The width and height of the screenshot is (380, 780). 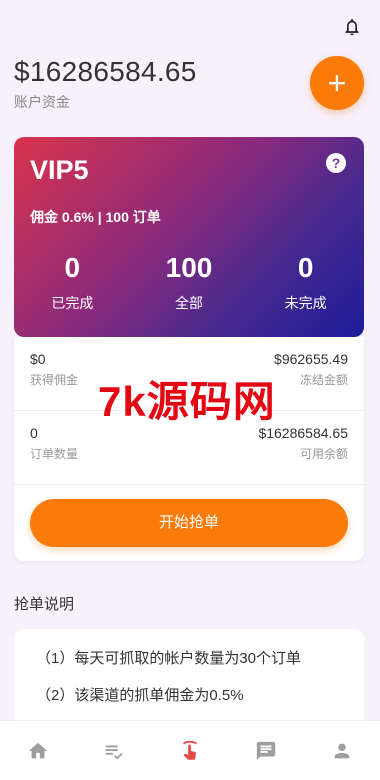 What do you see at coordinates (189, 303) in the screenshot?
I see `stat-label: 全部` at bounding box center [189, 303].